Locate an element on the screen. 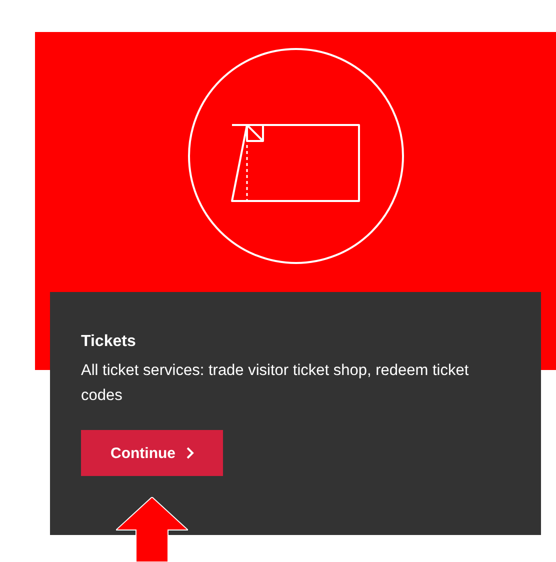  card-description: All ticket services: trade visitor ticket shop, redeem ticket codes is located at coordinates (275, 383).